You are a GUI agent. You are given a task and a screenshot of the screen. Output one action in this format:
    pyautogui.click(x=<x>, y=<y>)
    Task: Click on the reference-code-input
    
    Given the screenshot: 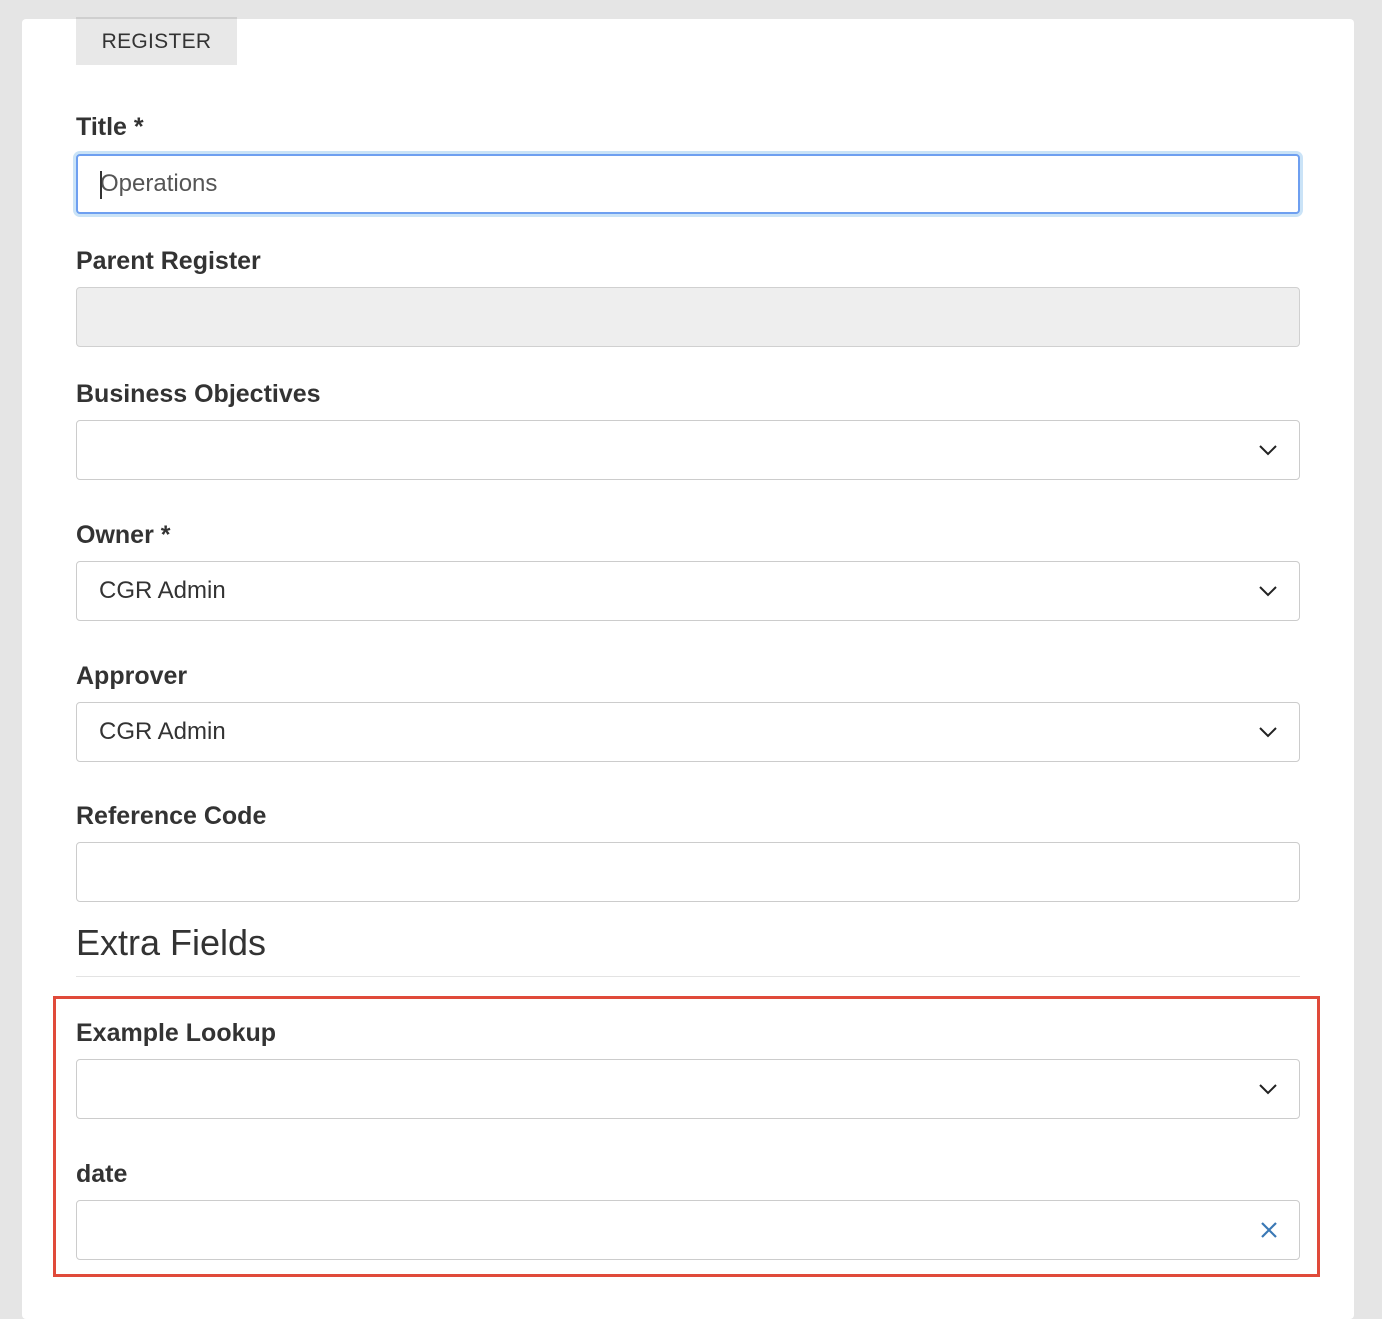 What is the action you would take?
    pyautogui.click(x=688, y=872)
    